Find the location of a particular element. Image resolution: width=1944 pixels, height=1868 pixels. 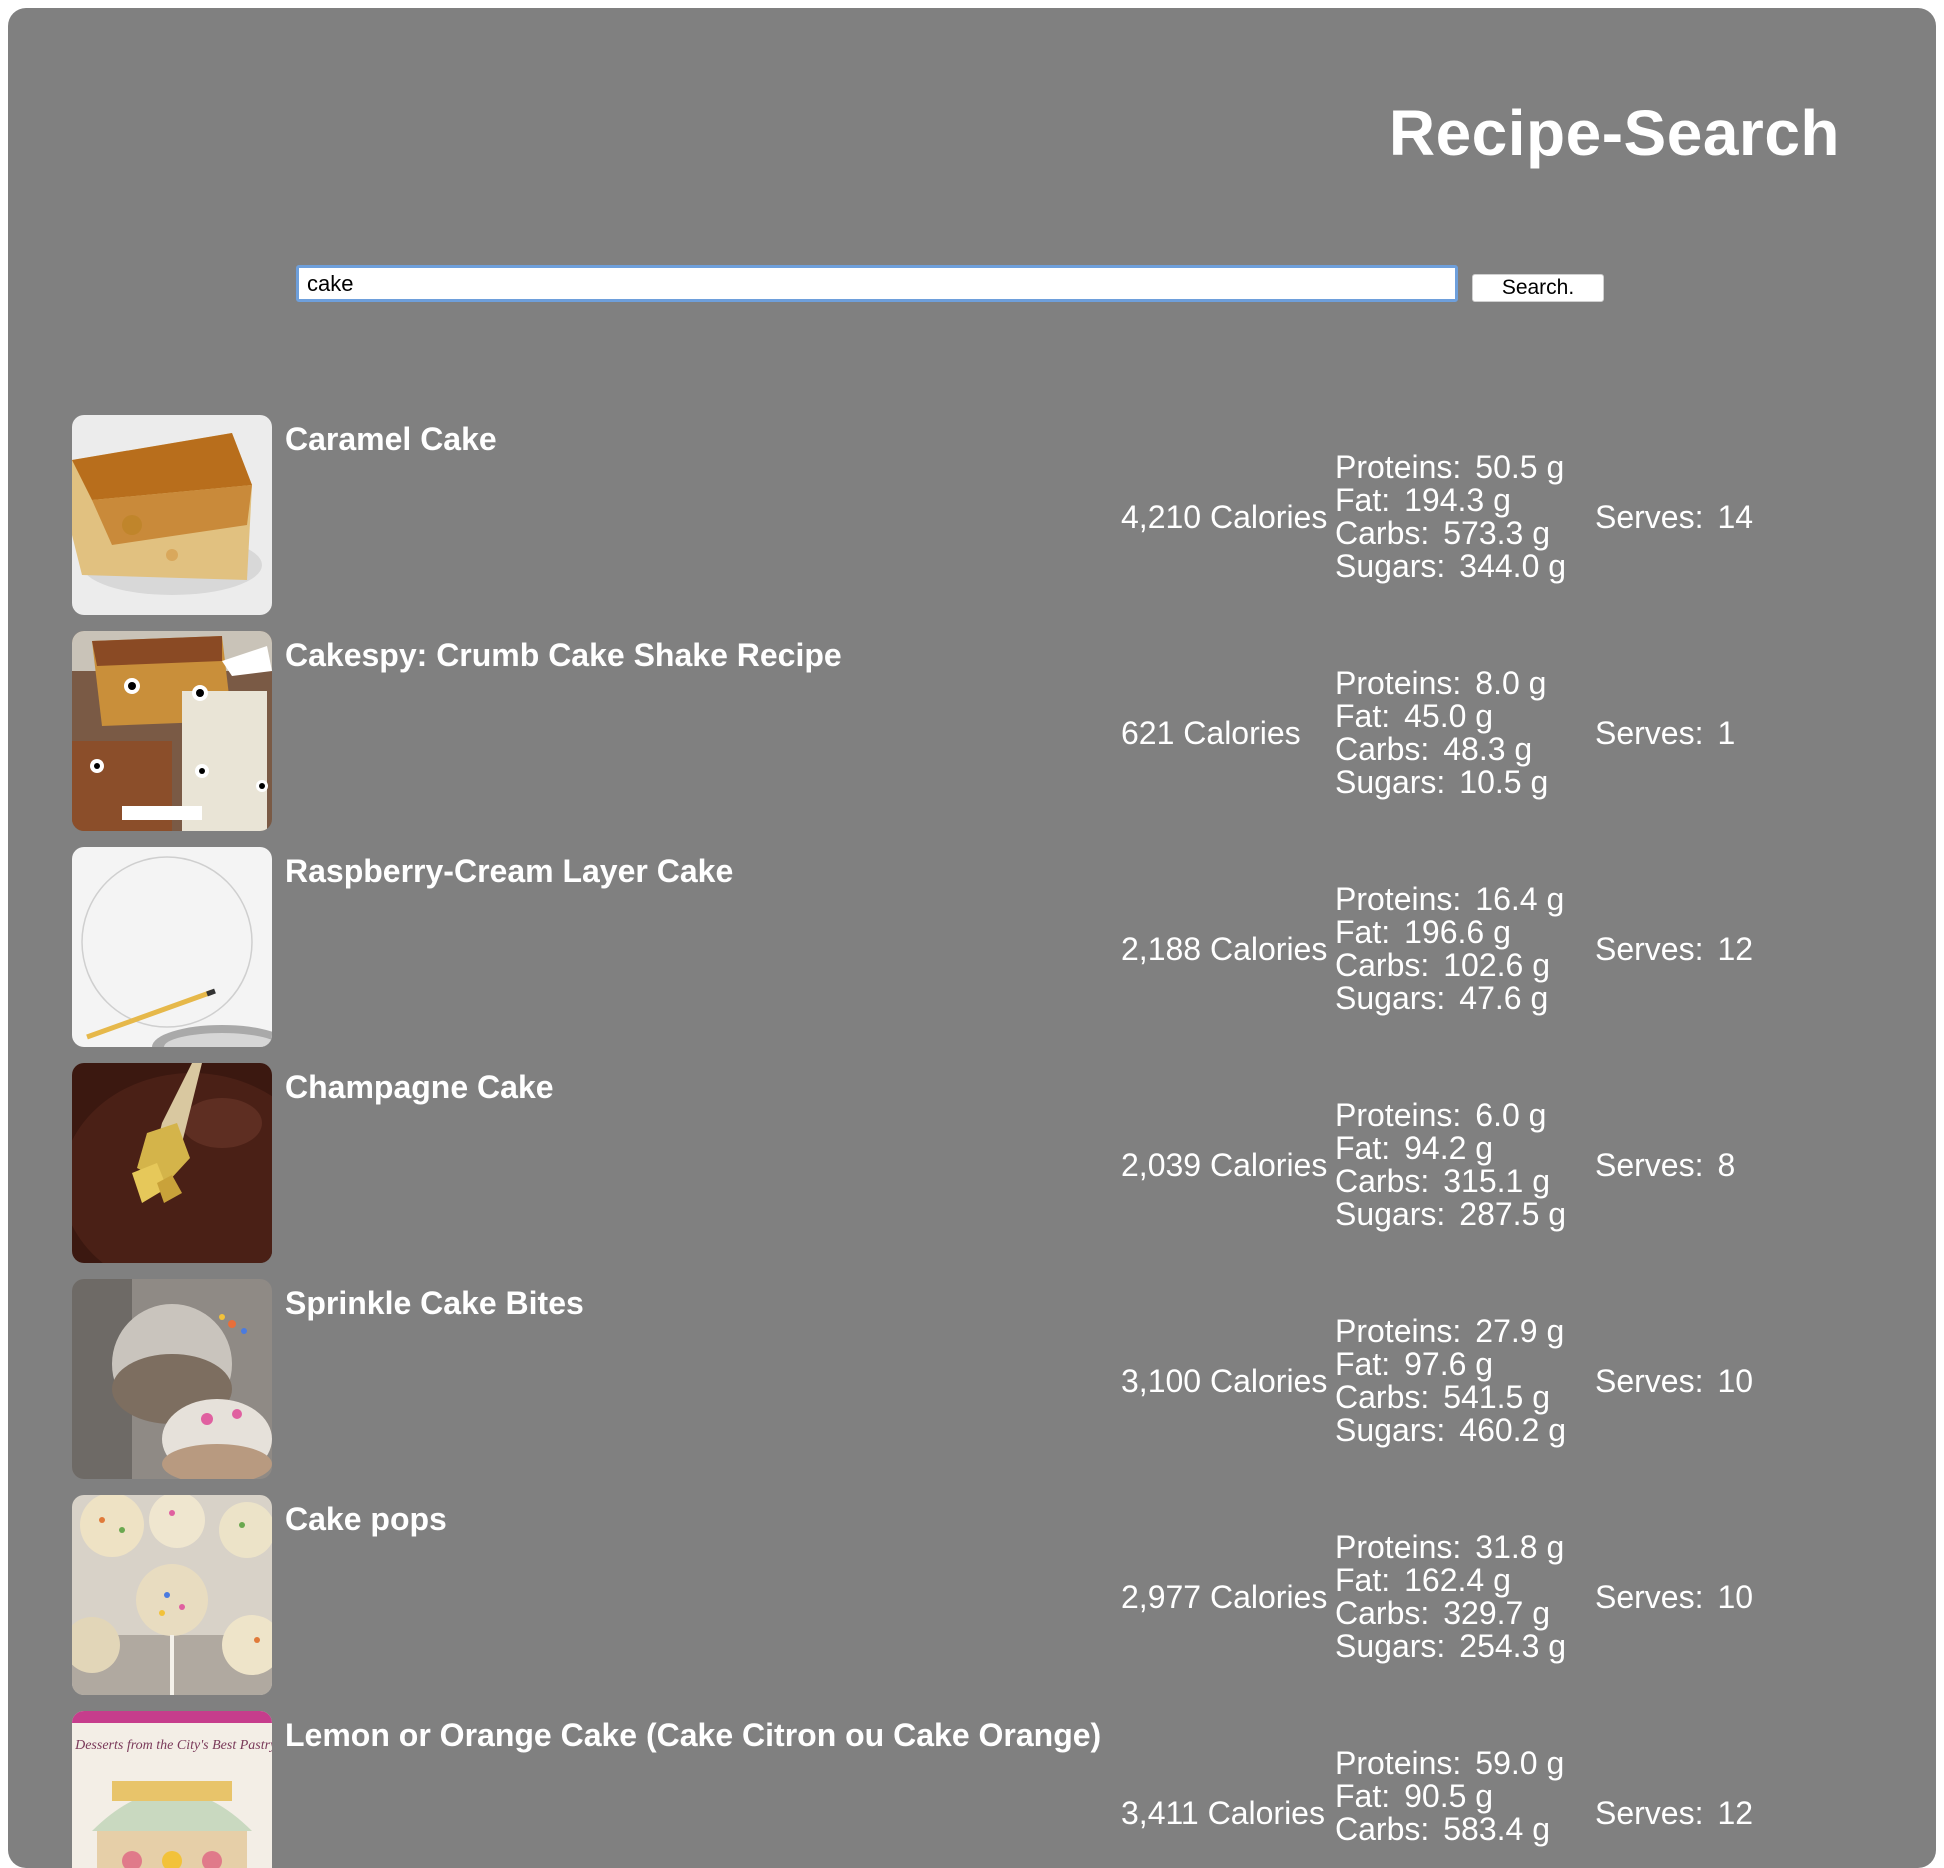

proteins-value: 27.9 g is located at coordinates (1520, 1331).